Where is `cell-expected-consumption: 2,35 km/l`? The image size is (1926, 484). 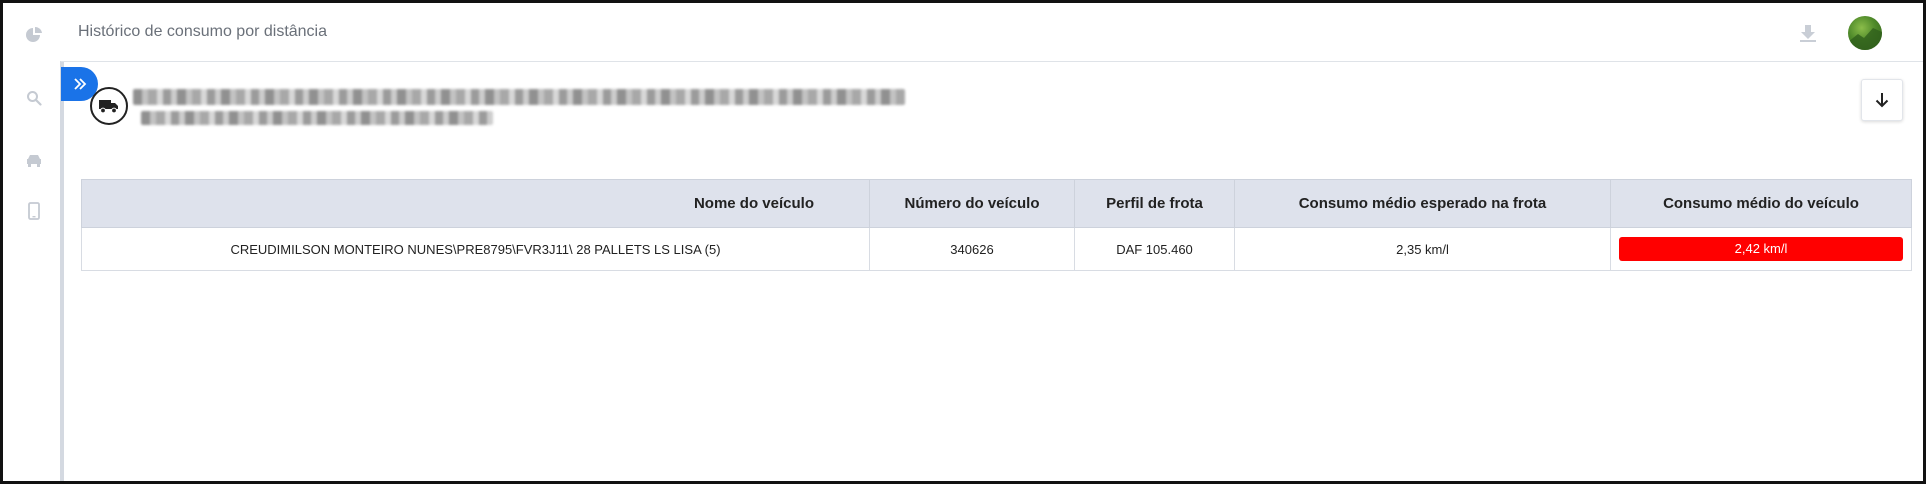 cell-expected-consumption: 2,35 km/l is located at coordinates (1422, 249).